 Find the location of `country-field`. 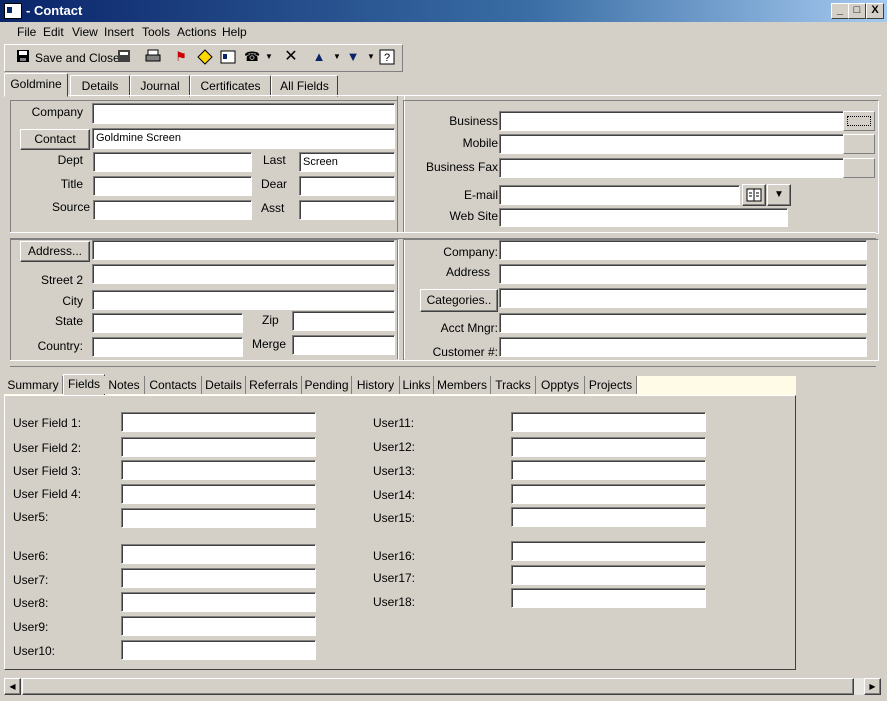

country-field is located at coordinates (167, 347).